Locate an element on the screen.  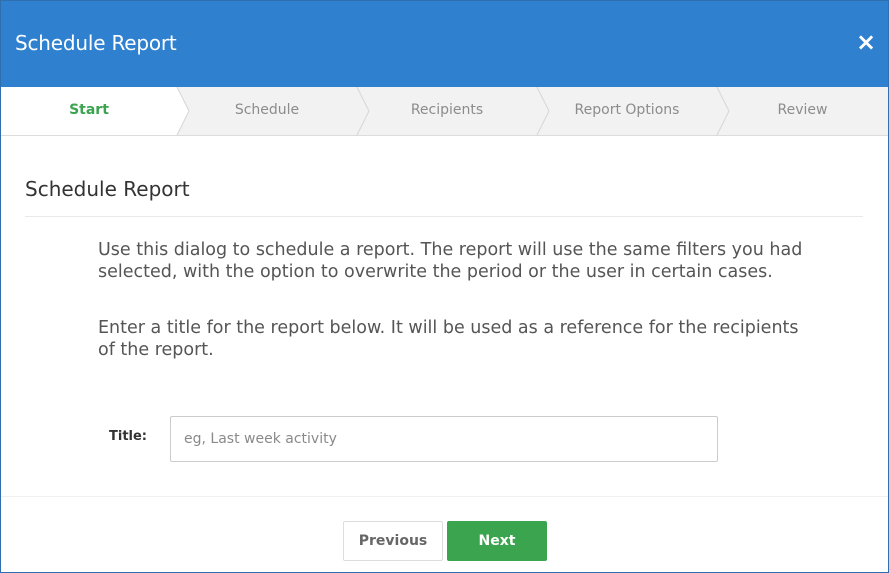
title-input is located at coordinates (444, 439).